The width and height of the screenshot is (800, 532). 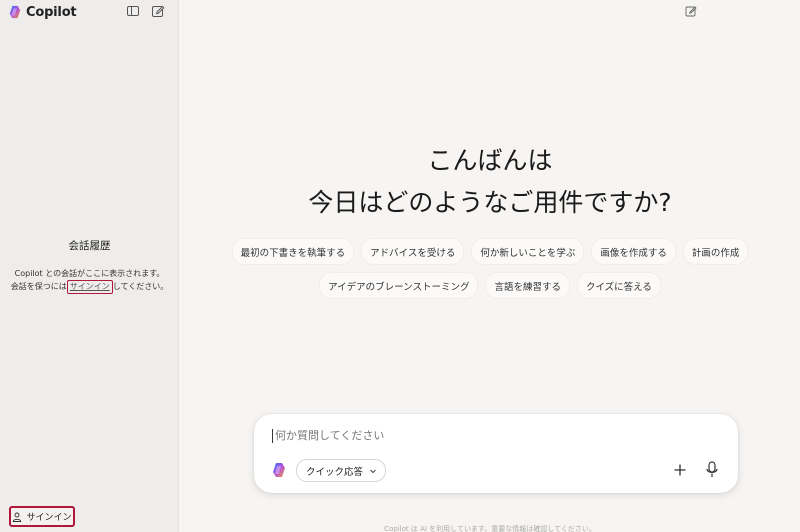 What do you see at coordinates (89, 246) in the screenshot?
I see `history-title: 会話履歴` at bounding box center [89, 246].